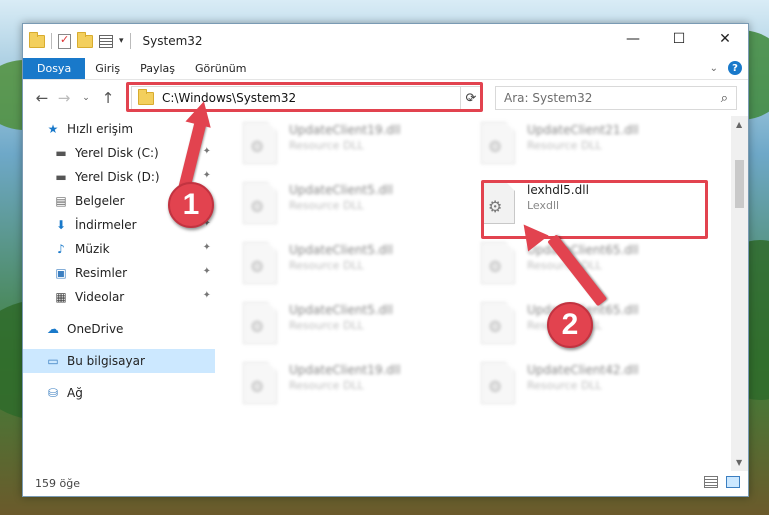 Image resolution: width=769 pixels, height=515 pixels. Describe the element at coordinates (220, 68) in the screenshot. I see `tab-view: Görünüm` at that location.